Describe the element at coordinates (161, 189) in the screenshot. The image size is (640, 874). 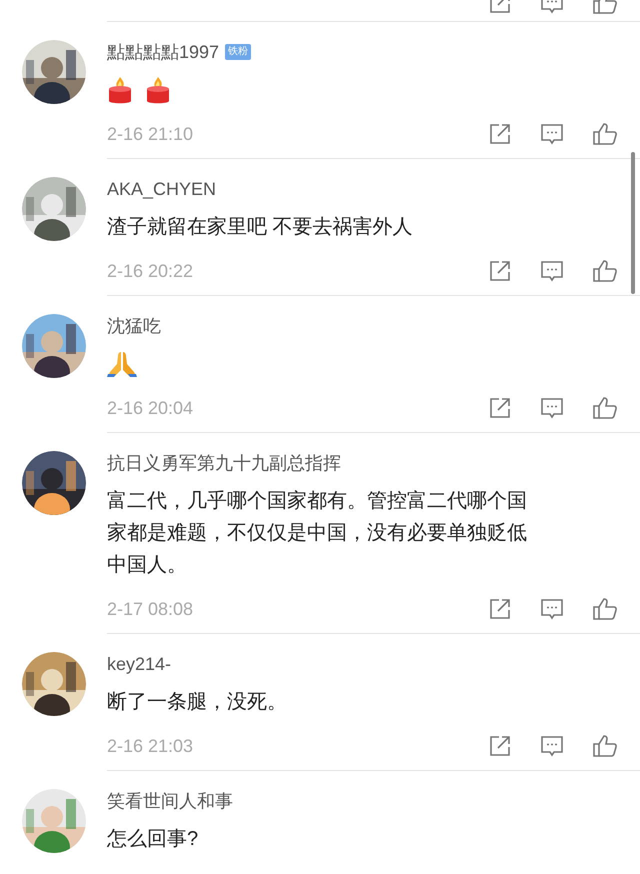
I see `username: AKA_CHYEN` at that location.